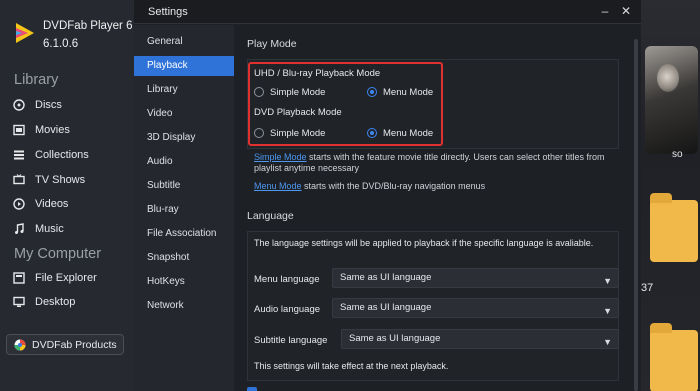 The height and width of the screenshot is (391, 700). Describe the element at coordinates (386, 277) in the screenshot. I see `menu-language-value: Same as UI language` at that location.